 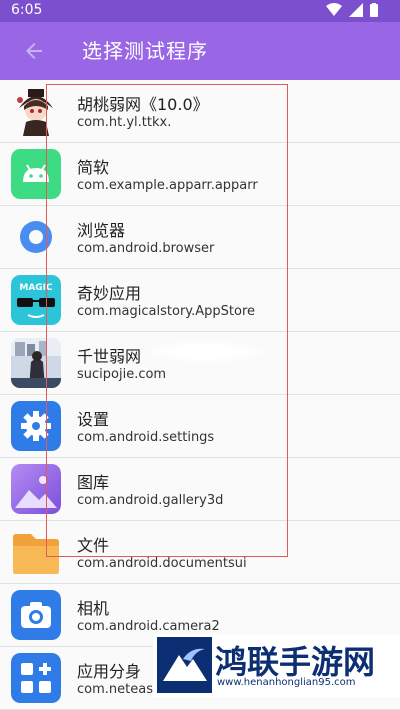 I want to click on app-package: com.android.camera2, so click(x=148, y=626).